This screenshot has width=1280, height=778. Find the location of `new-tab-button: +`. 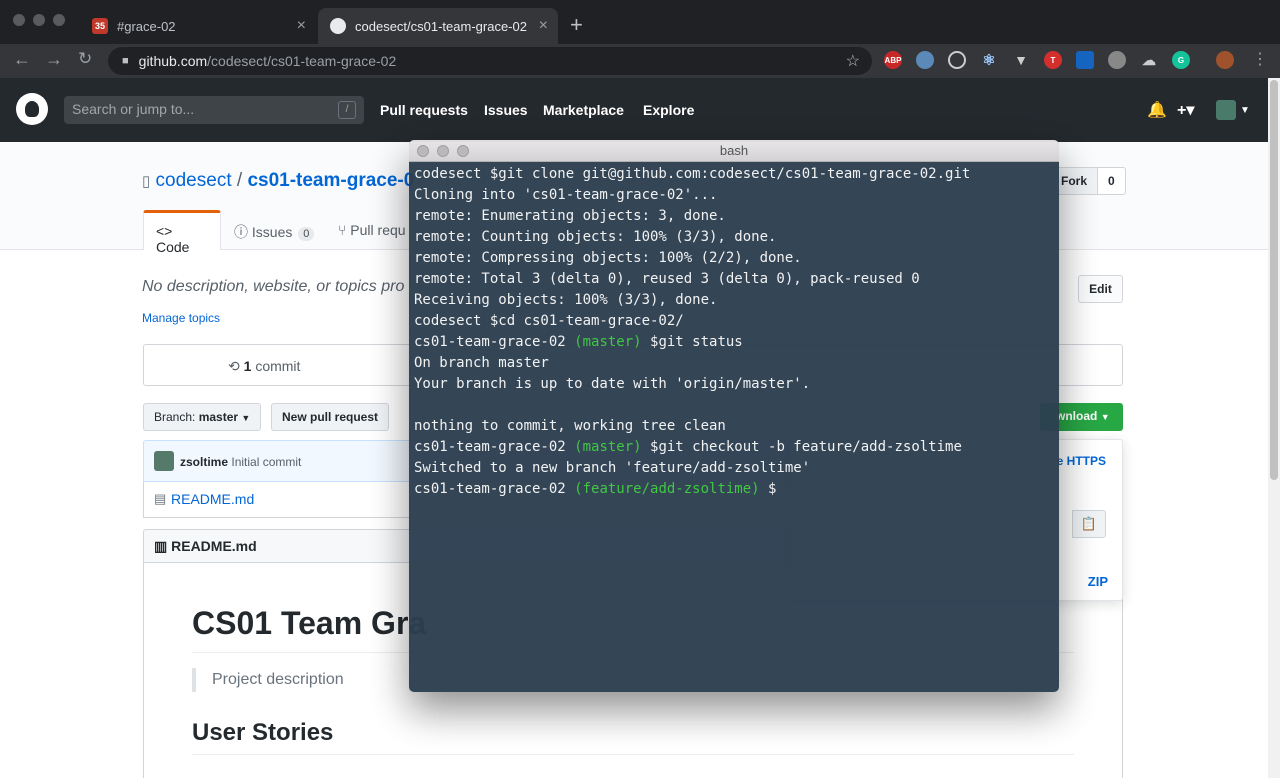

new-tab-button: + is located at coordinates (576, 25).